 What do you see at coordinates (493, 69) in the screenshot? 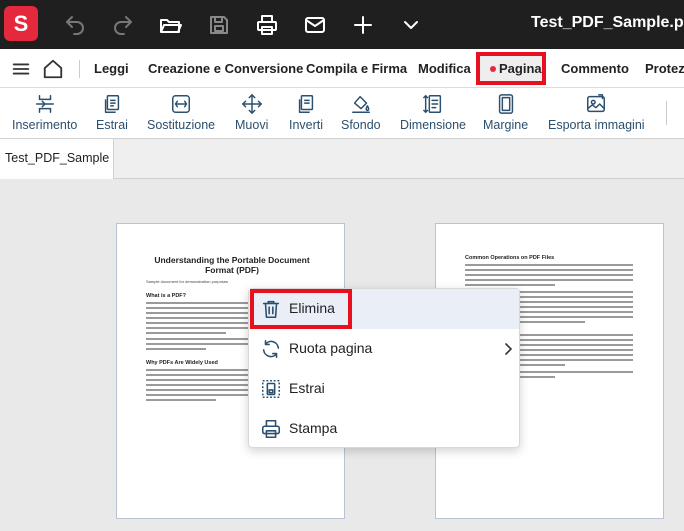
I see `active-dot-icon` at bounding box center [493, 69].